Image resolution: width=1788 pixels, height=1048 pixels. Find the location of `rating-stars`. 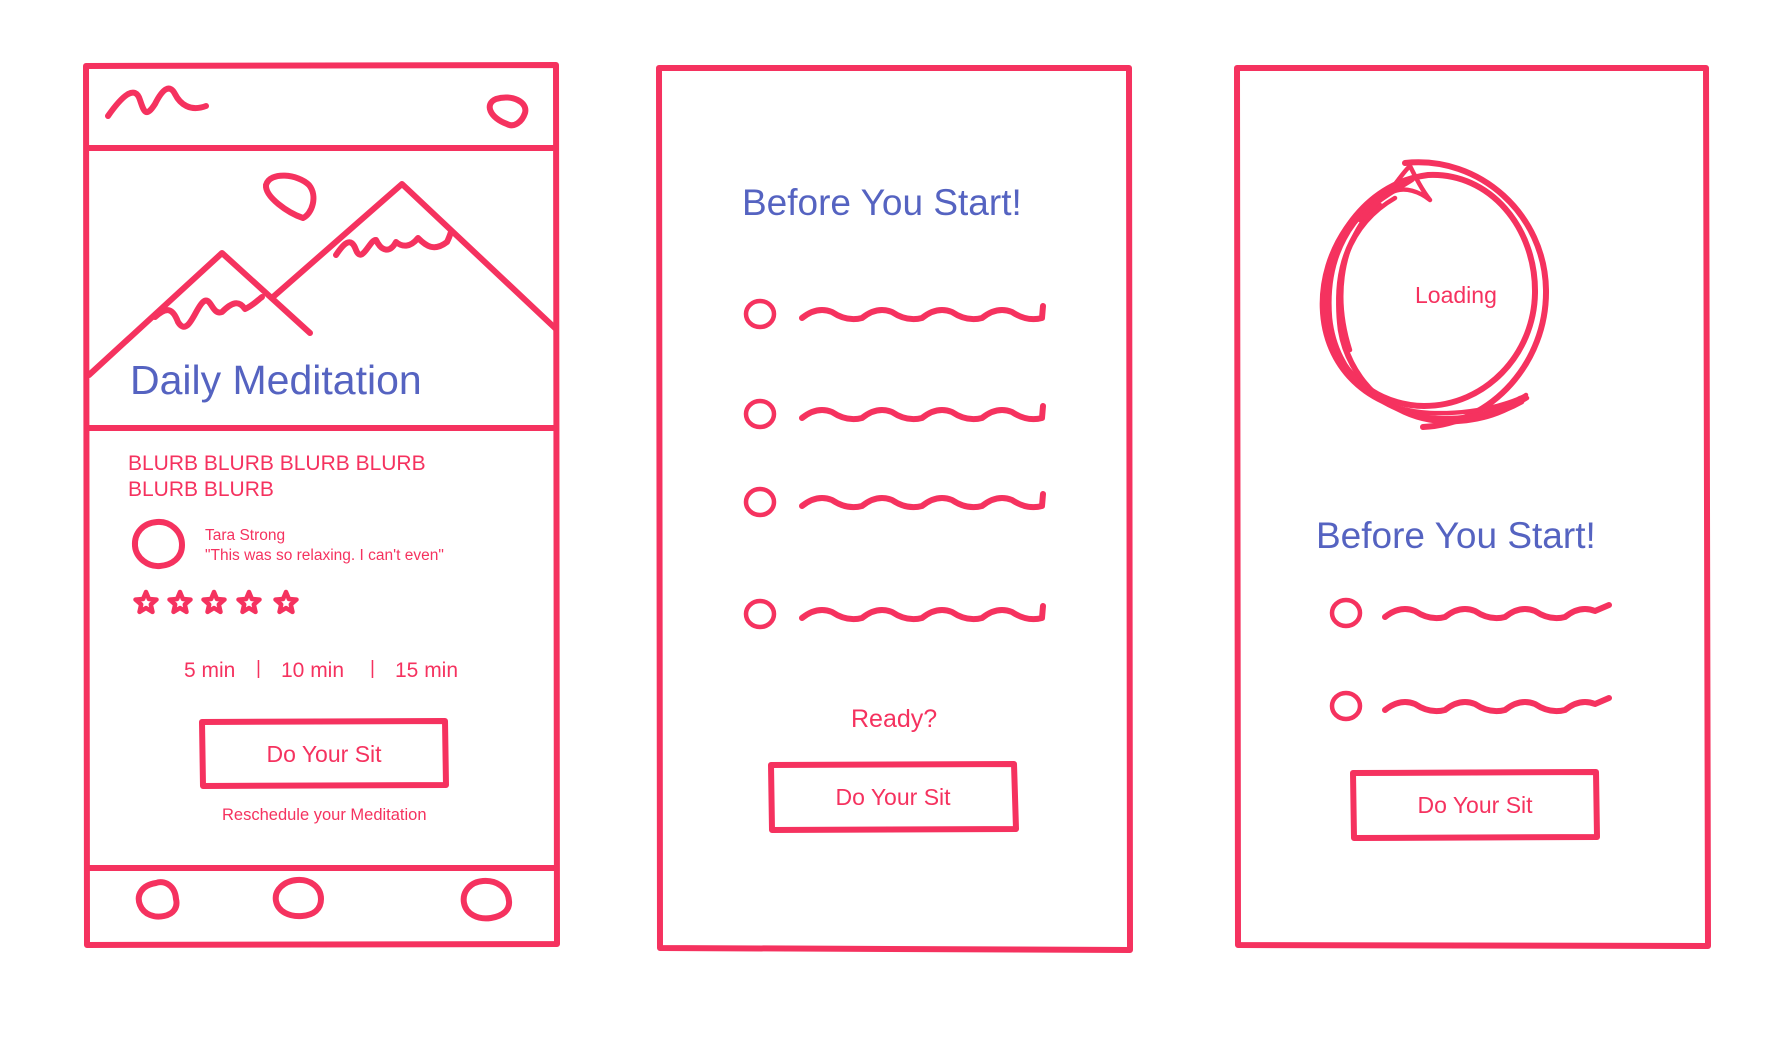

rating-stars is located at coordinates (216, 602).